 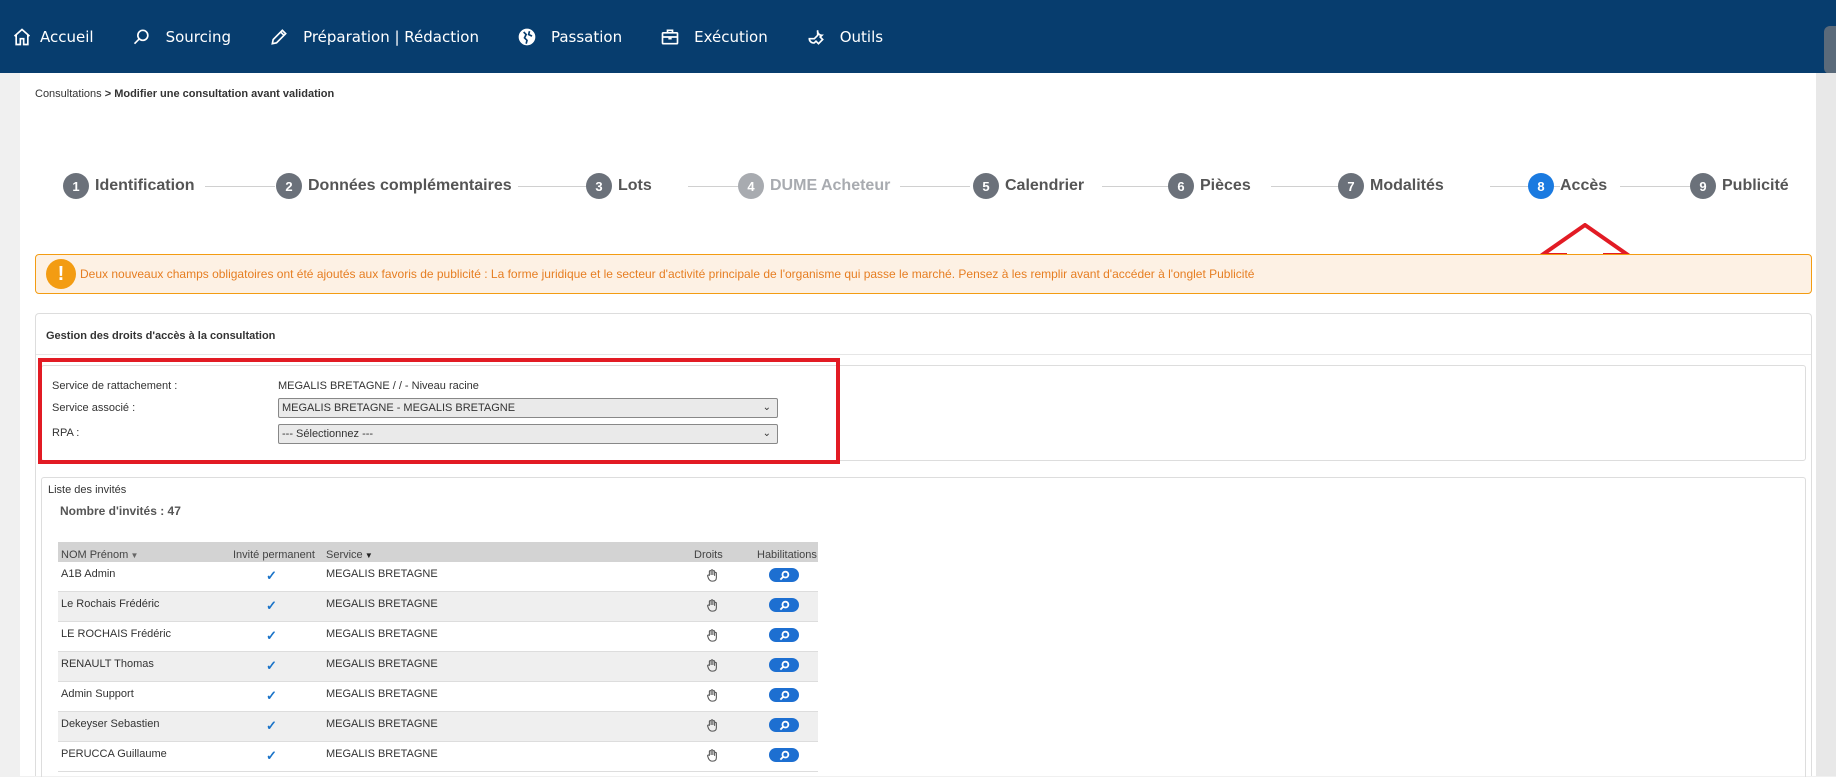 I want to click on table-row: Dekeyser Sebastien ✓ MEGALIS BRETAGNE, so click(x=438, y=727).